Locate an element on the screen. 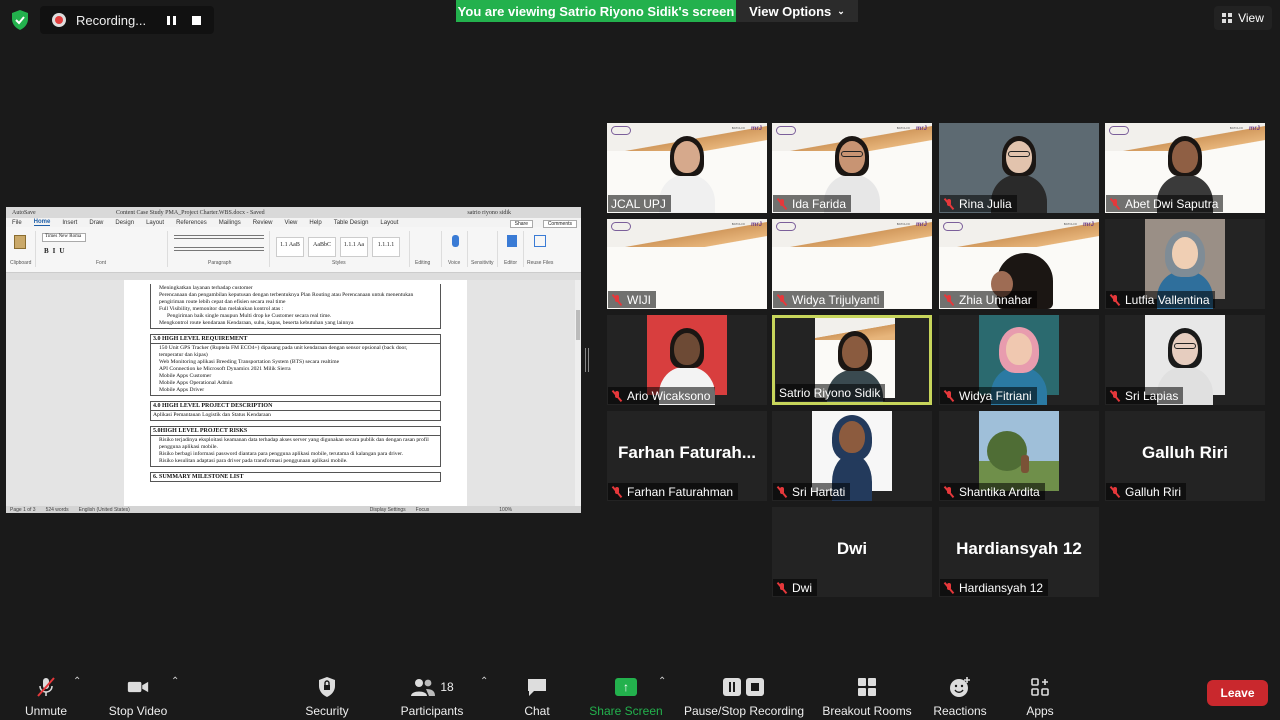 The height and width of the screenshot is (720, 1280). participant-tile: mrJ BATCH III Widya Trijulyanti is located at coordinates (852, 264).